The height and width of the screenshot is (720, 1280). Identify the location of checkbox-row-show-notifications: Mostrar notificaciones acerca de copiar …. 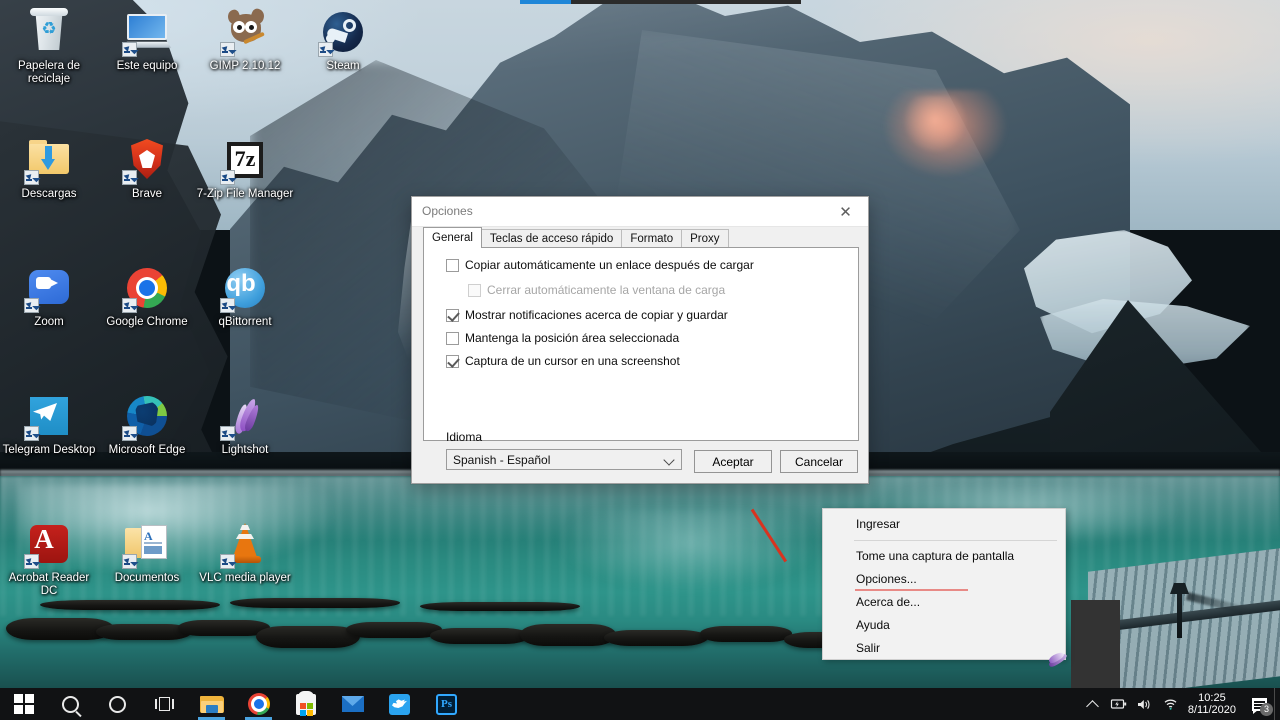
(587, 315).